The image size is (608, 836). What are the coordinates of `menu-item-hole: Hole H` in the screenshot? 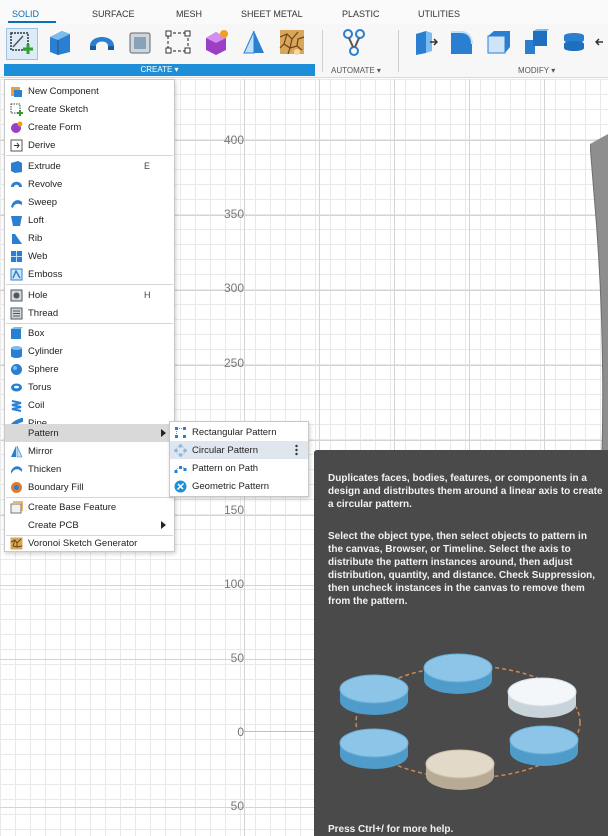 It's located at (89, 295).